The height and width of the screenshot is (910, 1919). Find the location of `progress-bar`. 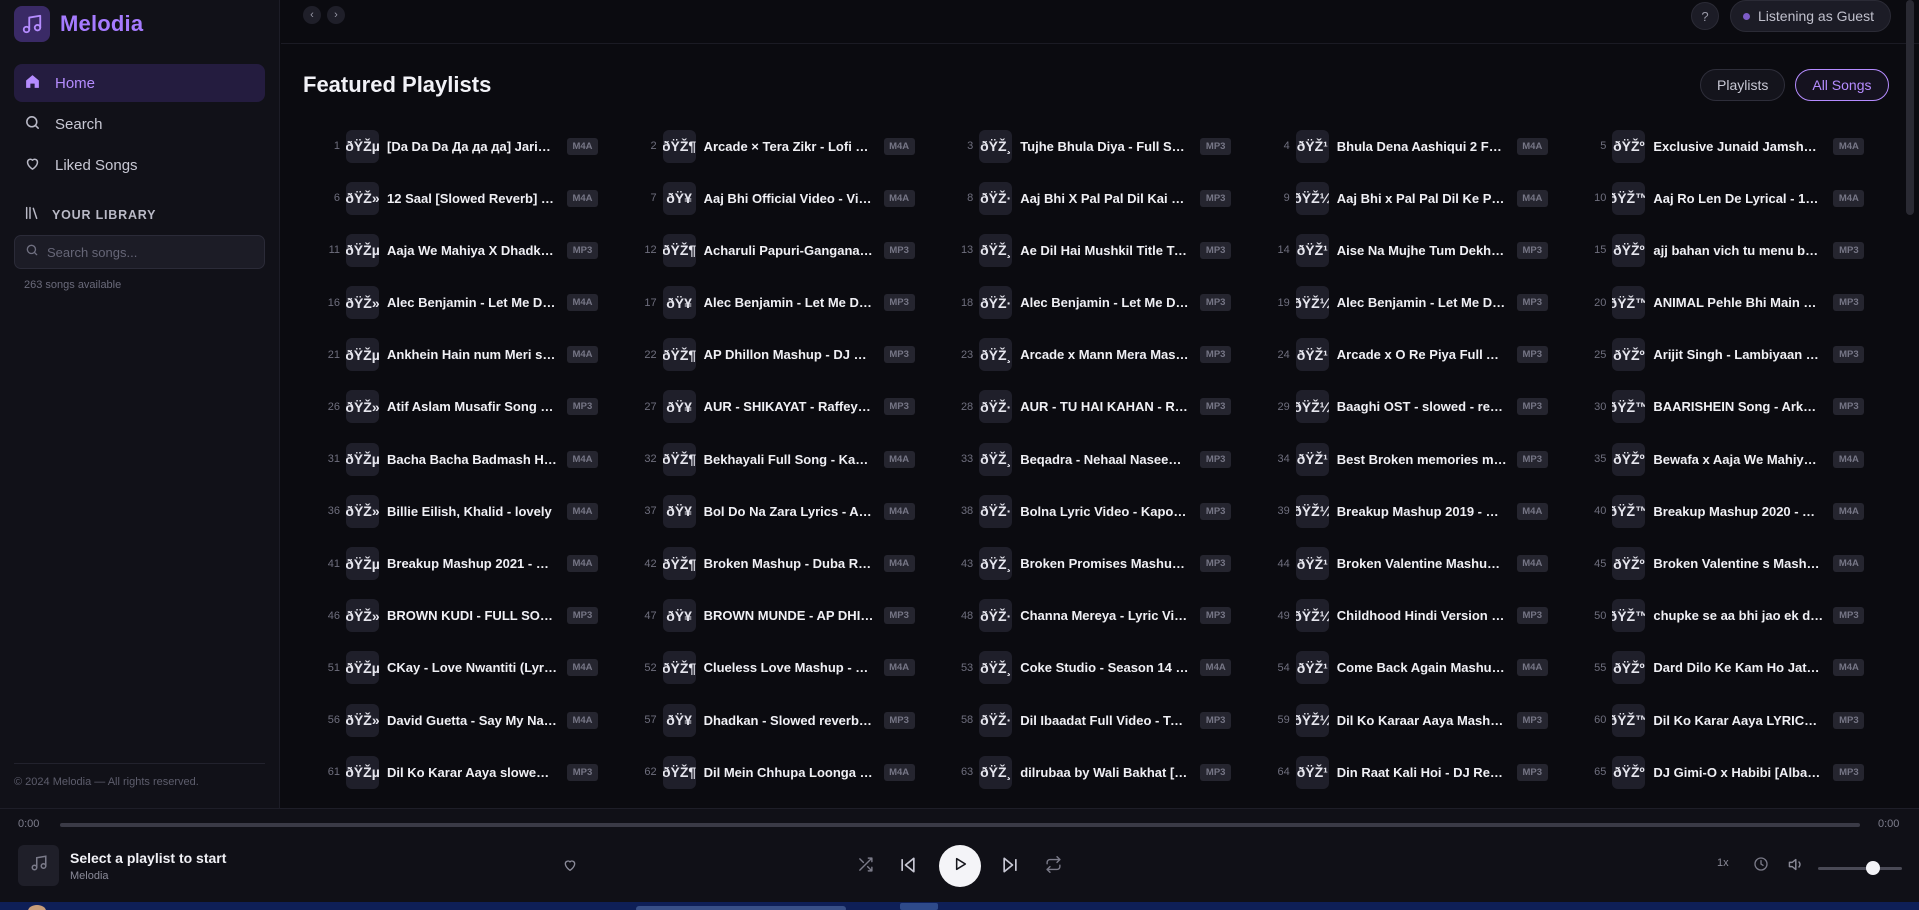

progress-bar is located at coordinates (960, 825).